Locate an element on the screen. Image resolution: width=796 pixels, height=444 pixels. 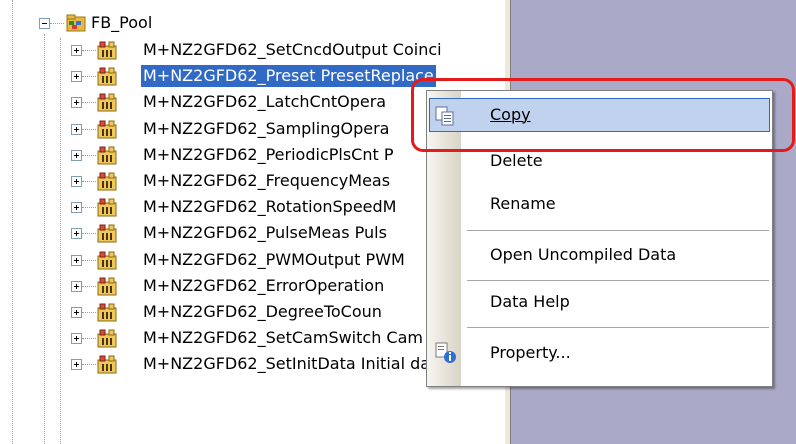
tree-item-label: M+NZ2GFD62_SetCncdOutput Coinci is located at coordinates (292, 50).